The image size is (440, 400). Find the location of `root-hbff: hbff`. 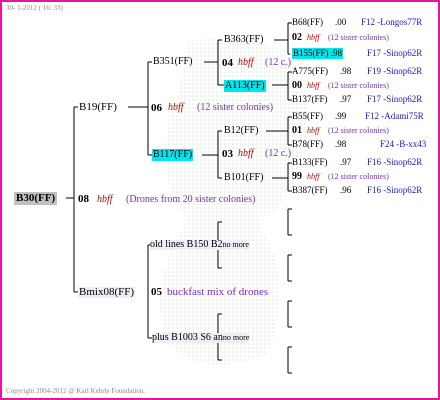

root-hbff: hbff is located at coordinates (105, 199).